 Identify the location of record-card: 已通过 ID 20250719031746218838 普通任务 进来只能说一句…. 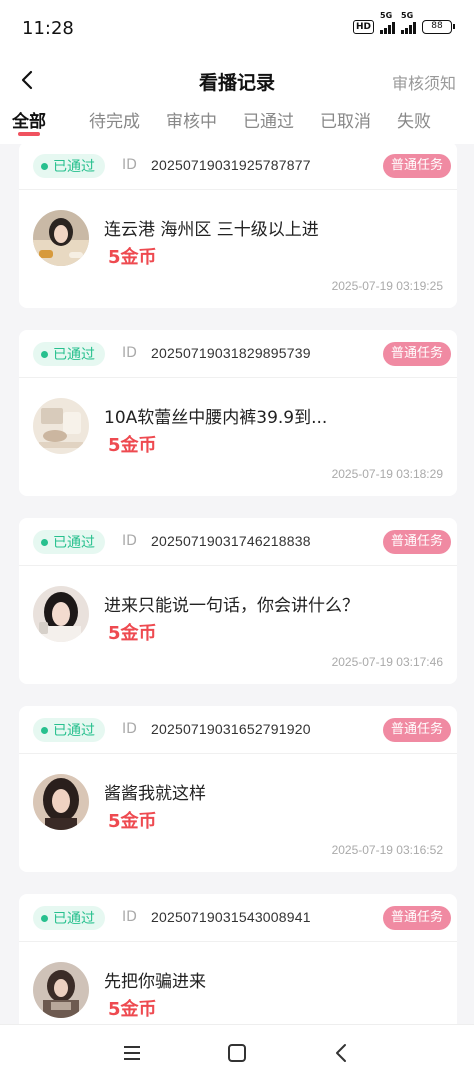
(238, 601).